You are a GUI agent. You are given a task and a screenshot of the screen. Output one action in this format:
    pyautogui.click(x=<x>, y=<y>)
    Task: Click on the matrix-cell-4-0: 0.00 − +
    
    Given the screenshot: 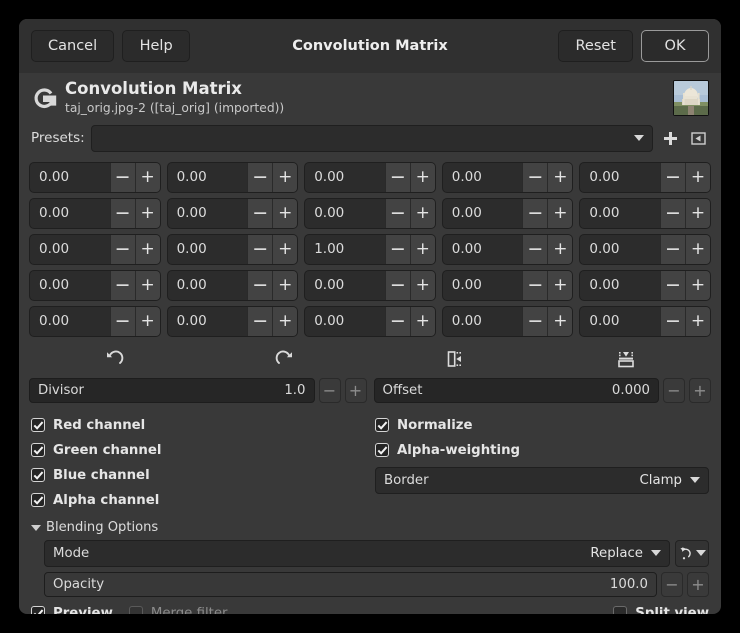 What is the action you would take?
    pyautogui.click(x=95, y=321)
    